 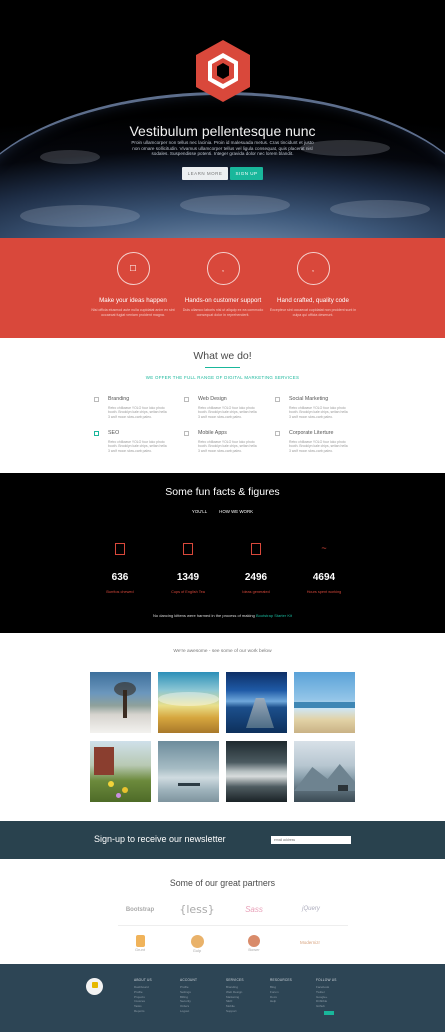 I want to click on gallery-photo-sunlit-lake, so click(x=256, y=771).